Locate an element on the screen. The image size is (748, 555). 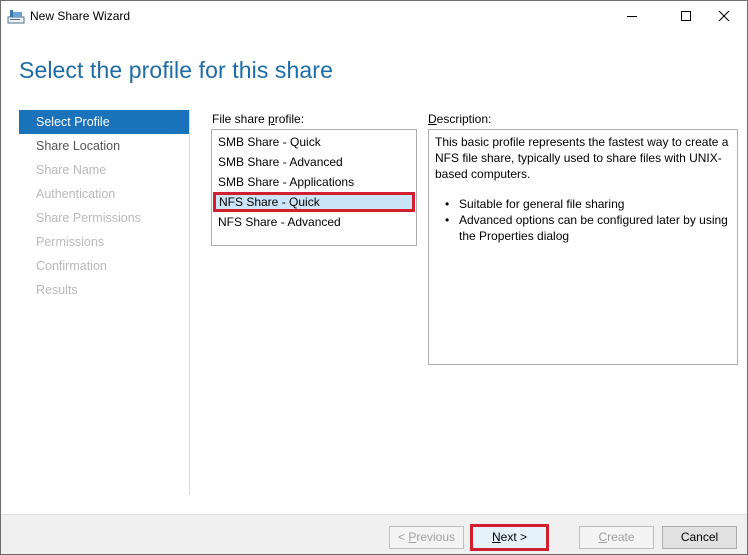
window-title: New Share Wizard is located at coordinates (80, 16).